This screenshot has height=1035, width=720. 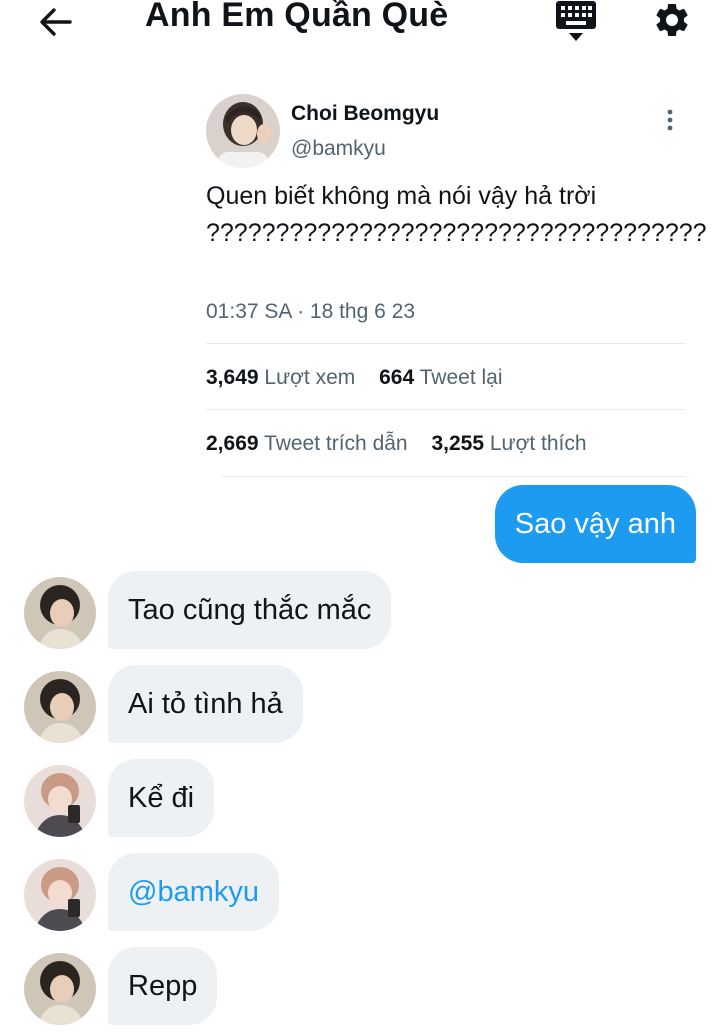 What do you see at coordinates (363, 378) in the screenshot?
I see `tweet-stats-row-1: 3,649 Lượt xem 664 Tweet lại` at bounding box center [363, 378].